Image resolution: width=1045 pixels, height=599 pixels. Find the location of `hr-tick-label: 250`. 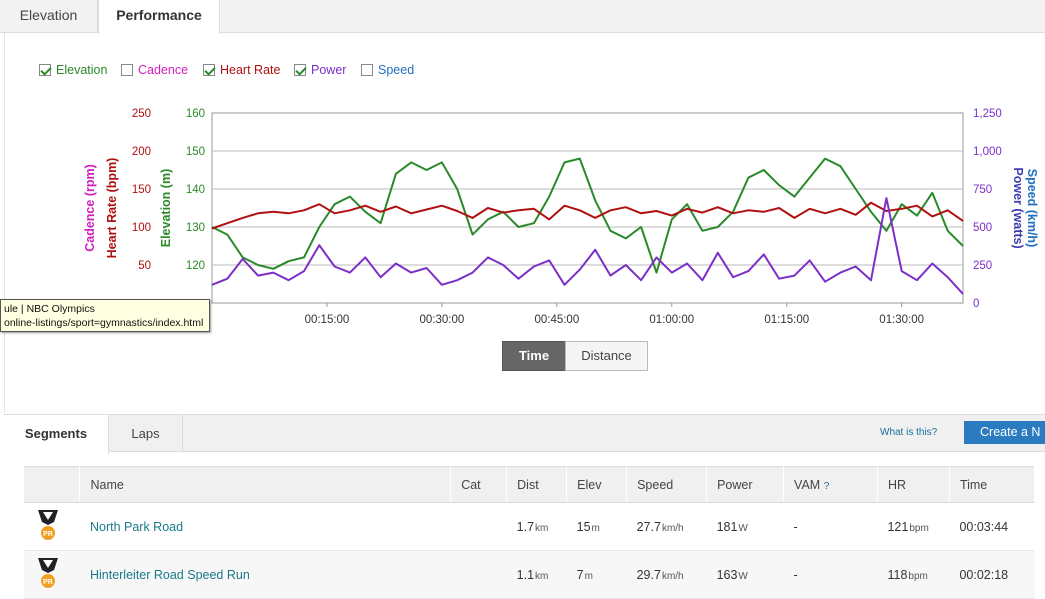

hr-tick-label: 250 is located at coordinates (141, 114).